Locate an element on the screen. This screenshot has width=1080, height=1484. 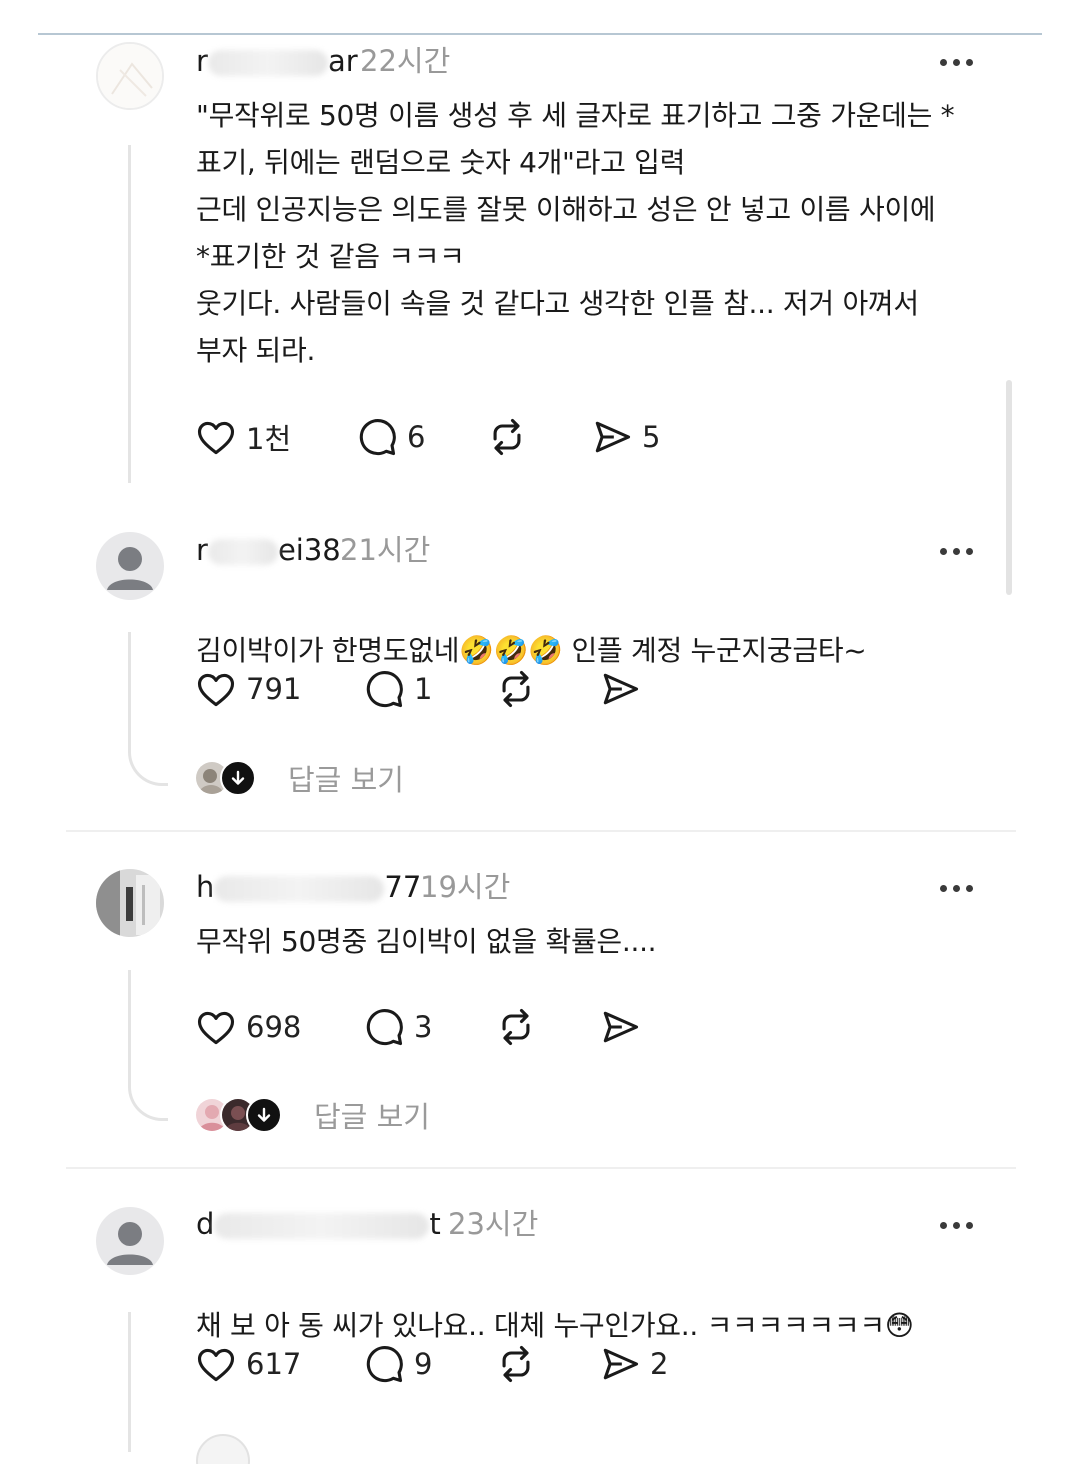
share-count: 2 is located at coordinates (659, 1364).